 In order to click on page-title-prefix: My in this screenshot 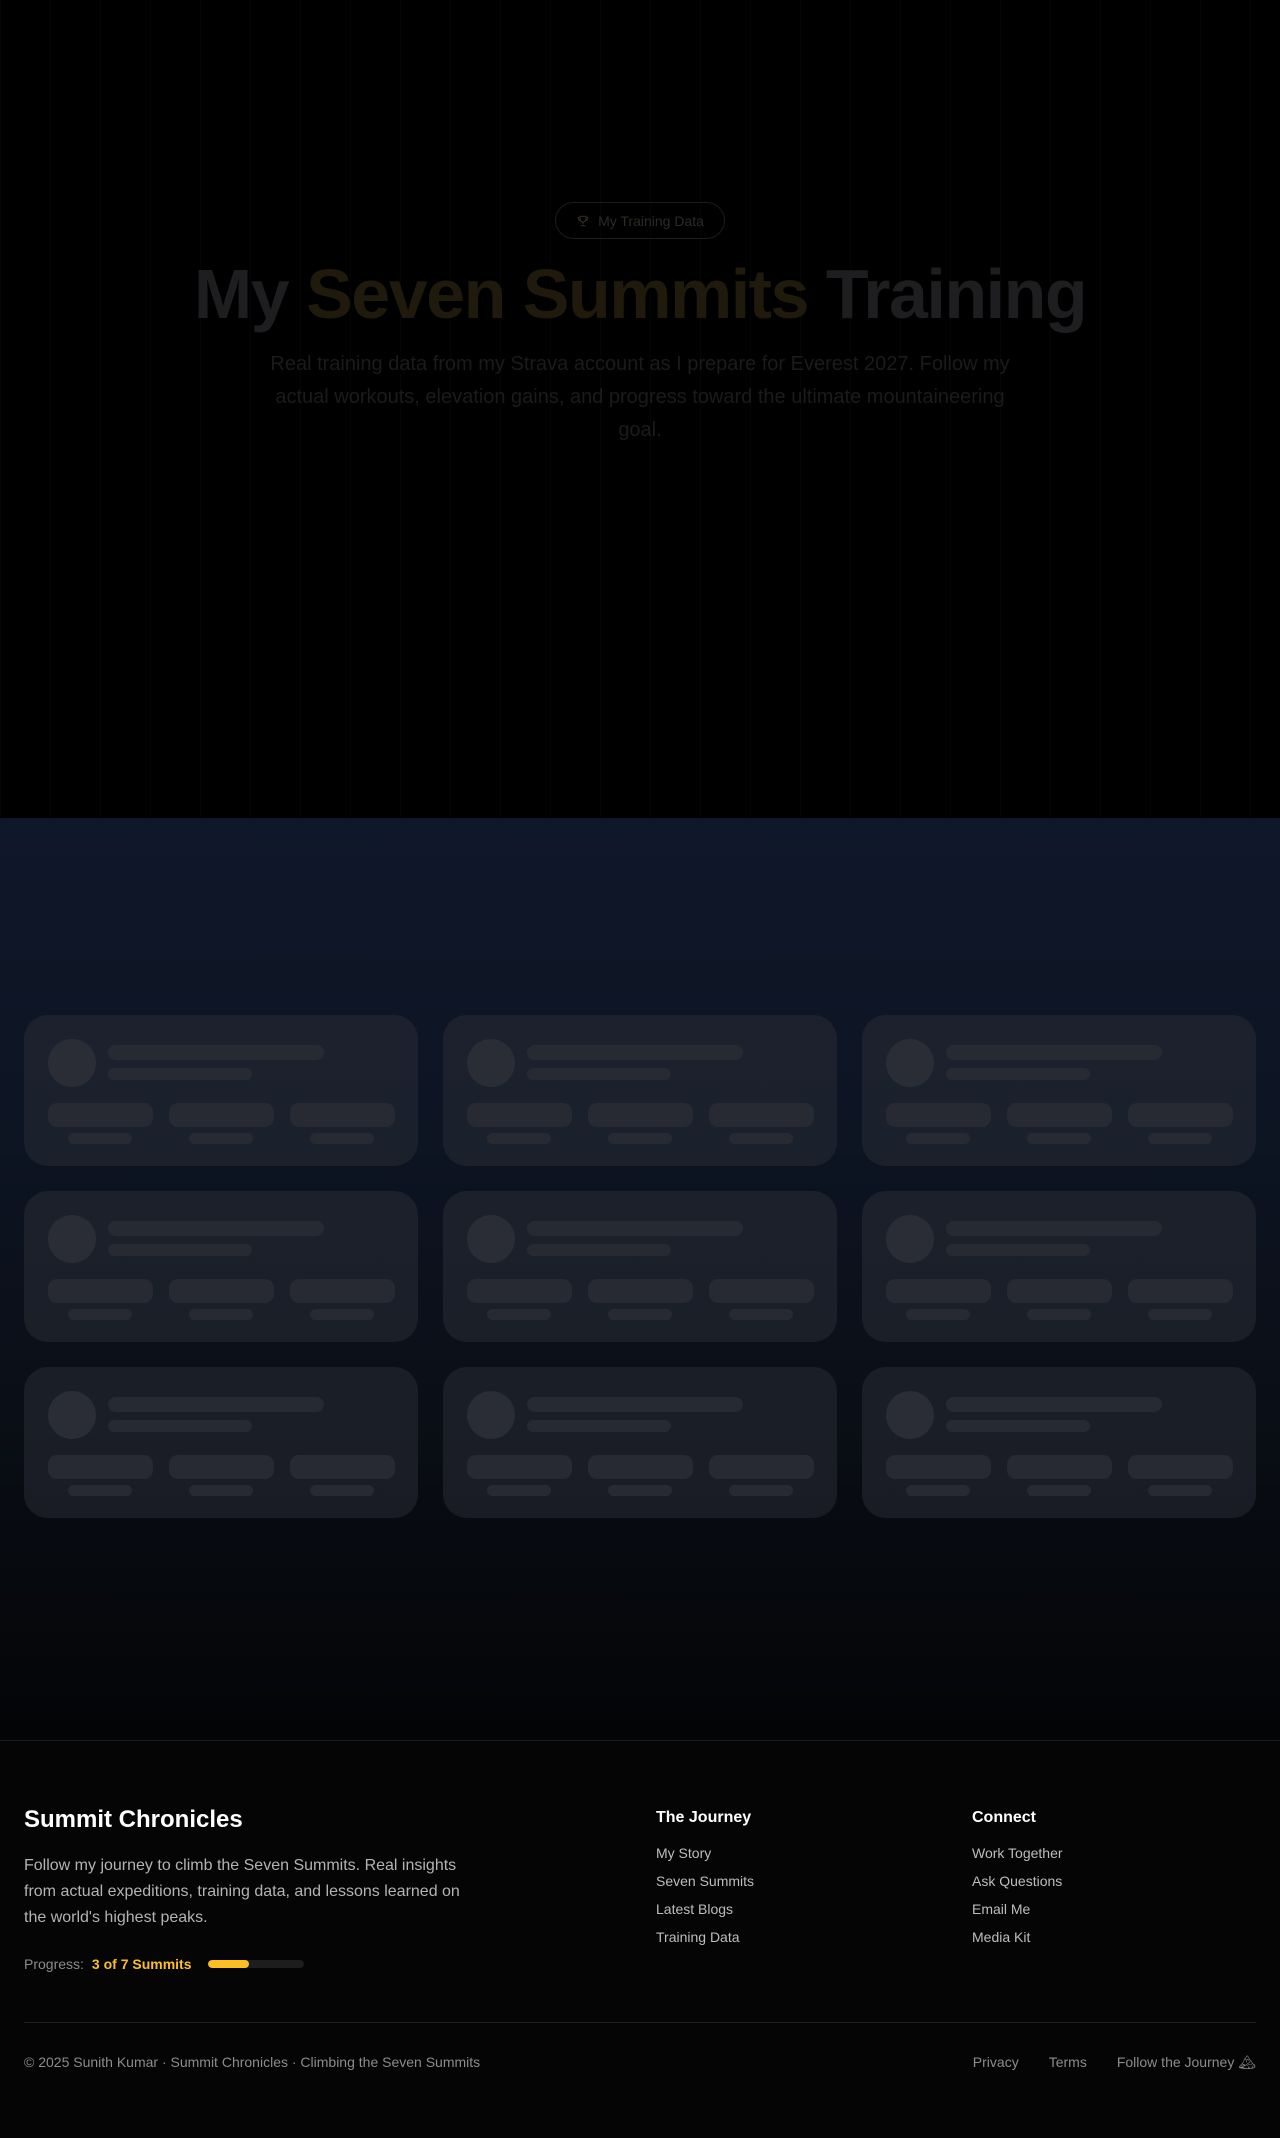, I will do `click(250, 294)`.